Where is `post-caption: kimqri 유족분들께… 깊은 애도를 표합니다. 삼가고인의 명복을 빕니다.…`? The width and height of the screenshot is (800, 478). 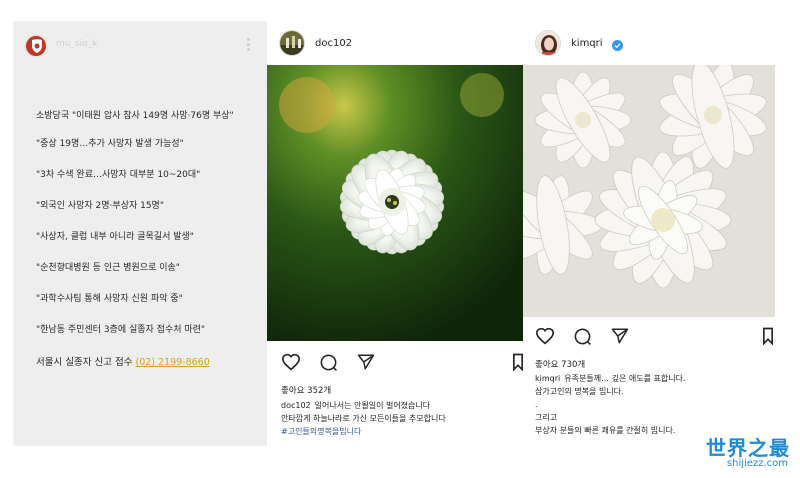 post-caption: kimqri 유족분들께… 깊은 애도를 표합니다. 삼가고인의 명복을 빕니다.… is located at coordinates (655, 404).